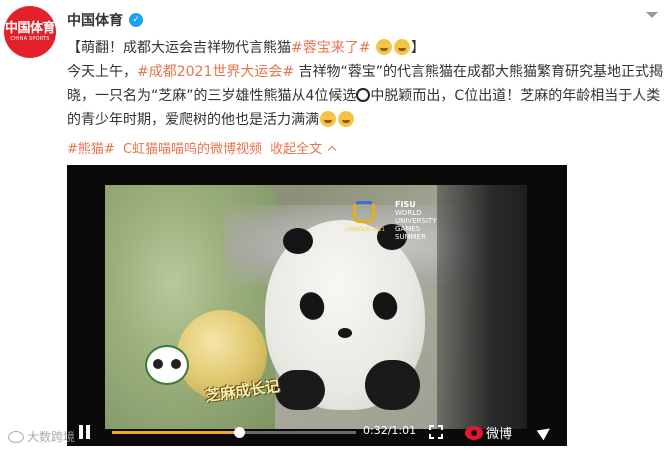 The width and height of the screenshot is (672, 452). Describe the element at coordinates (86, 432) in the screenshot. I see `pause-icon` at that location.